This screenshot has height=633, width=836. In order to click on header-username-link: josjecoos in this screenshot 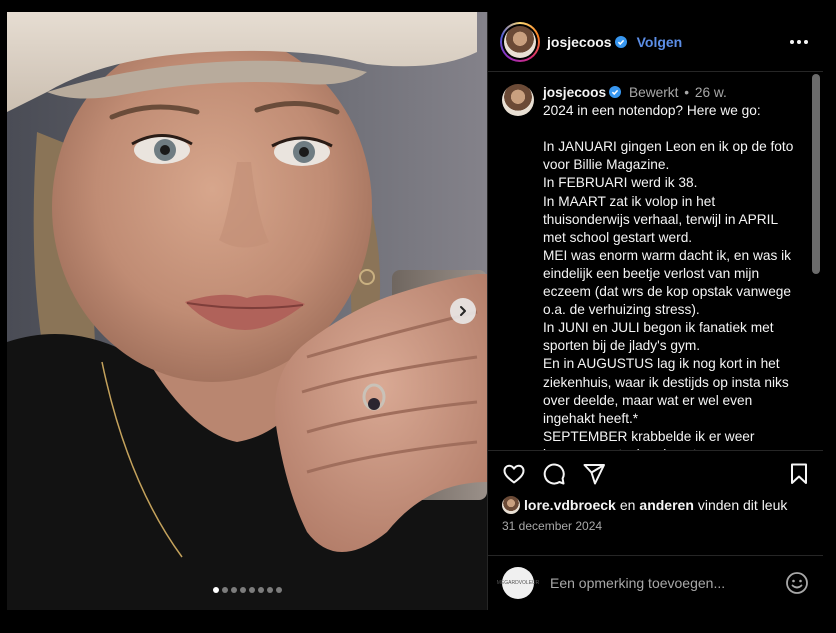, I will do `click(587, 42)`.